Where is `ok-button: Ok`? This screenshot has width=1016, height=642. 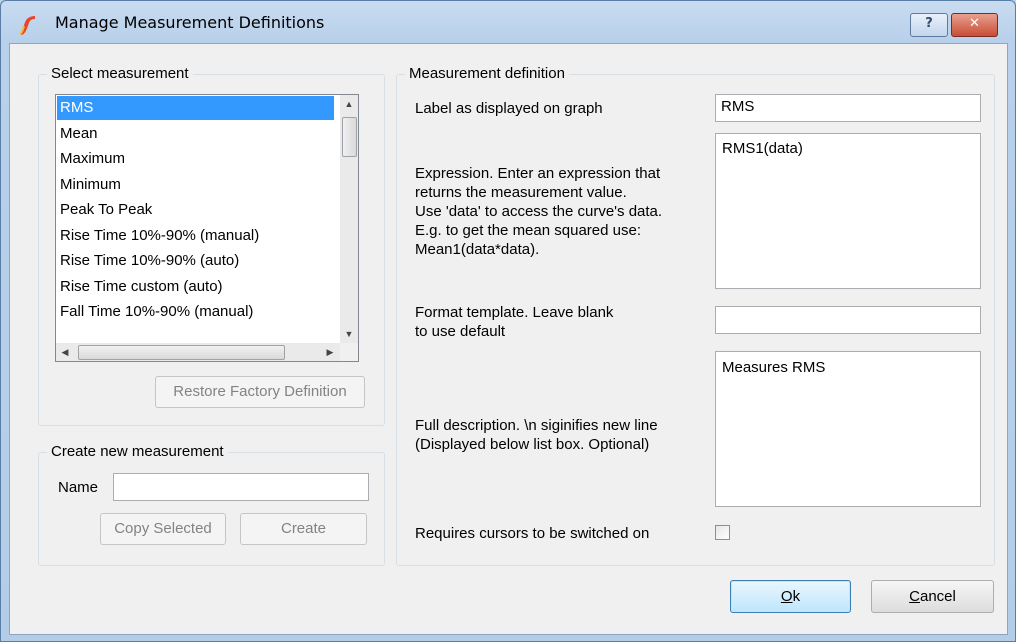 ok-button: Ok is located at coordinates (790, 596).